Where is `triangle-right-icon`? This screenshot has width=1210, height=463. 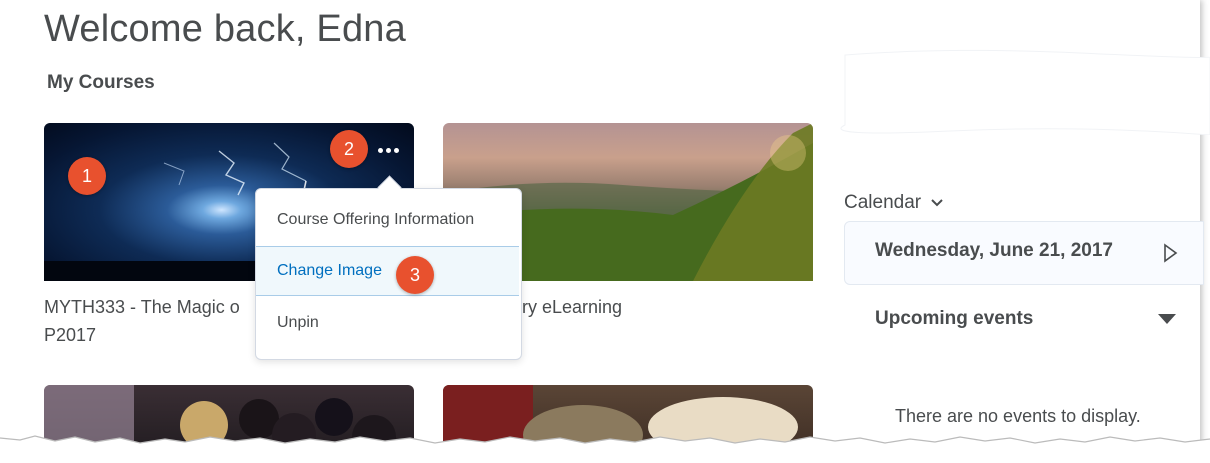
triangle-right-icon is located at coordinates (1170, 253).